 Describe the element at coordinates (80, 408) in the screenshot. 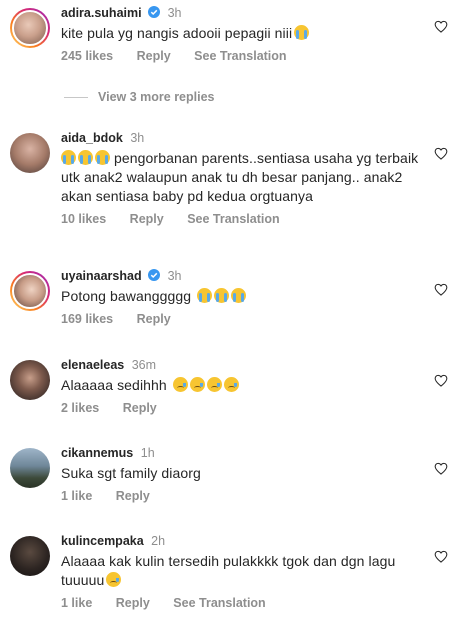

I see `likes-count: 2 likes` at that location.